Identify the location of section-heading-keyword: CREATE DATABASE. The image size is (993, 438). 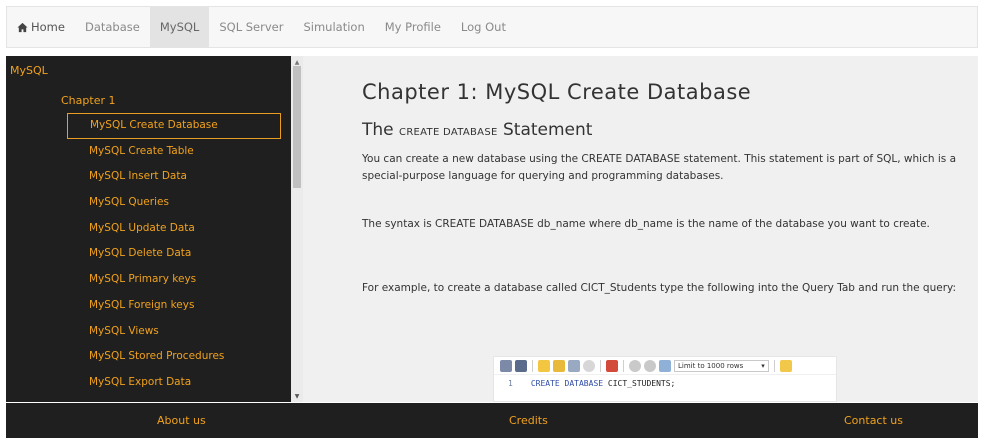
(448, 132).